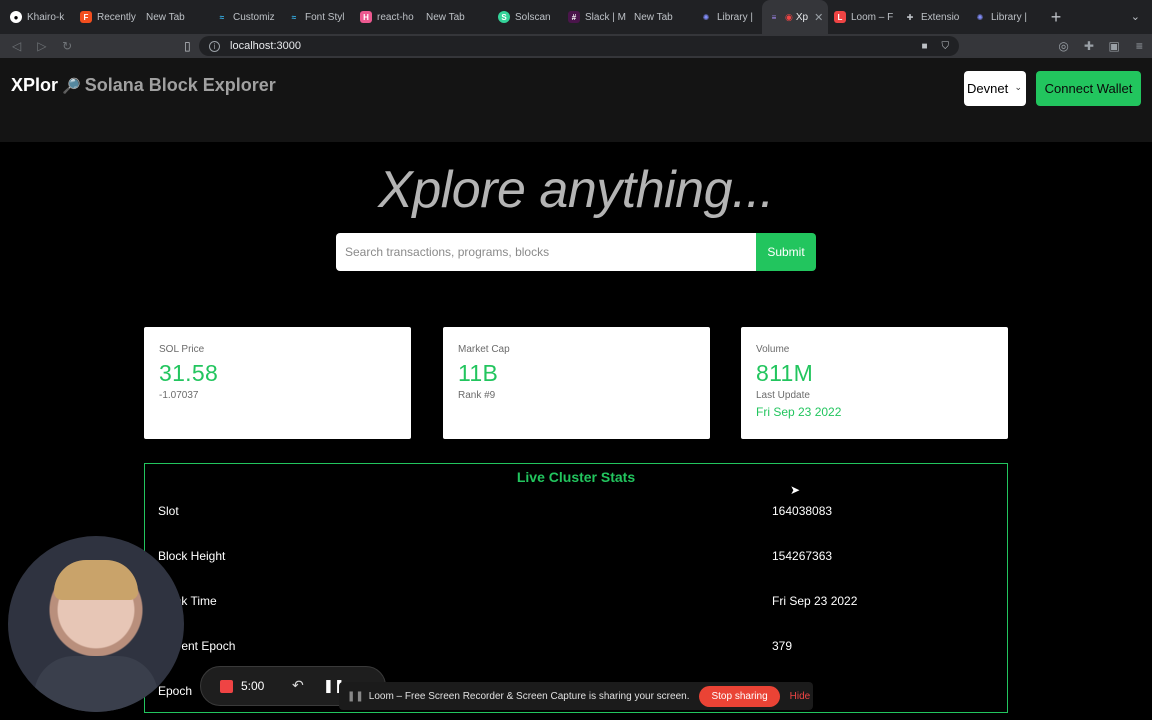  I want to click on last-update-date: Fri Sep 23 2022, so click(799, 412).